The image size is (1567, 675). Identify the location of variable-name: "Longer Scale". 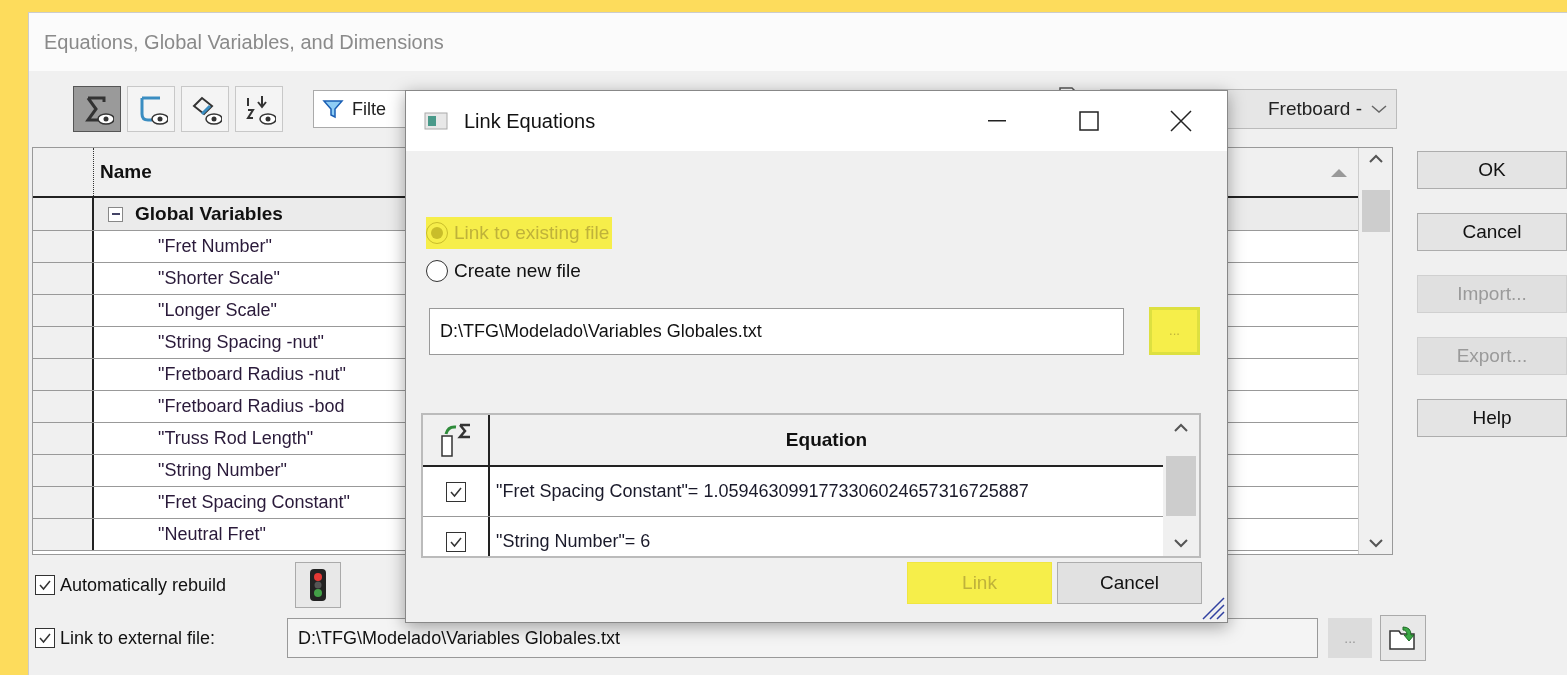
(217, 310).